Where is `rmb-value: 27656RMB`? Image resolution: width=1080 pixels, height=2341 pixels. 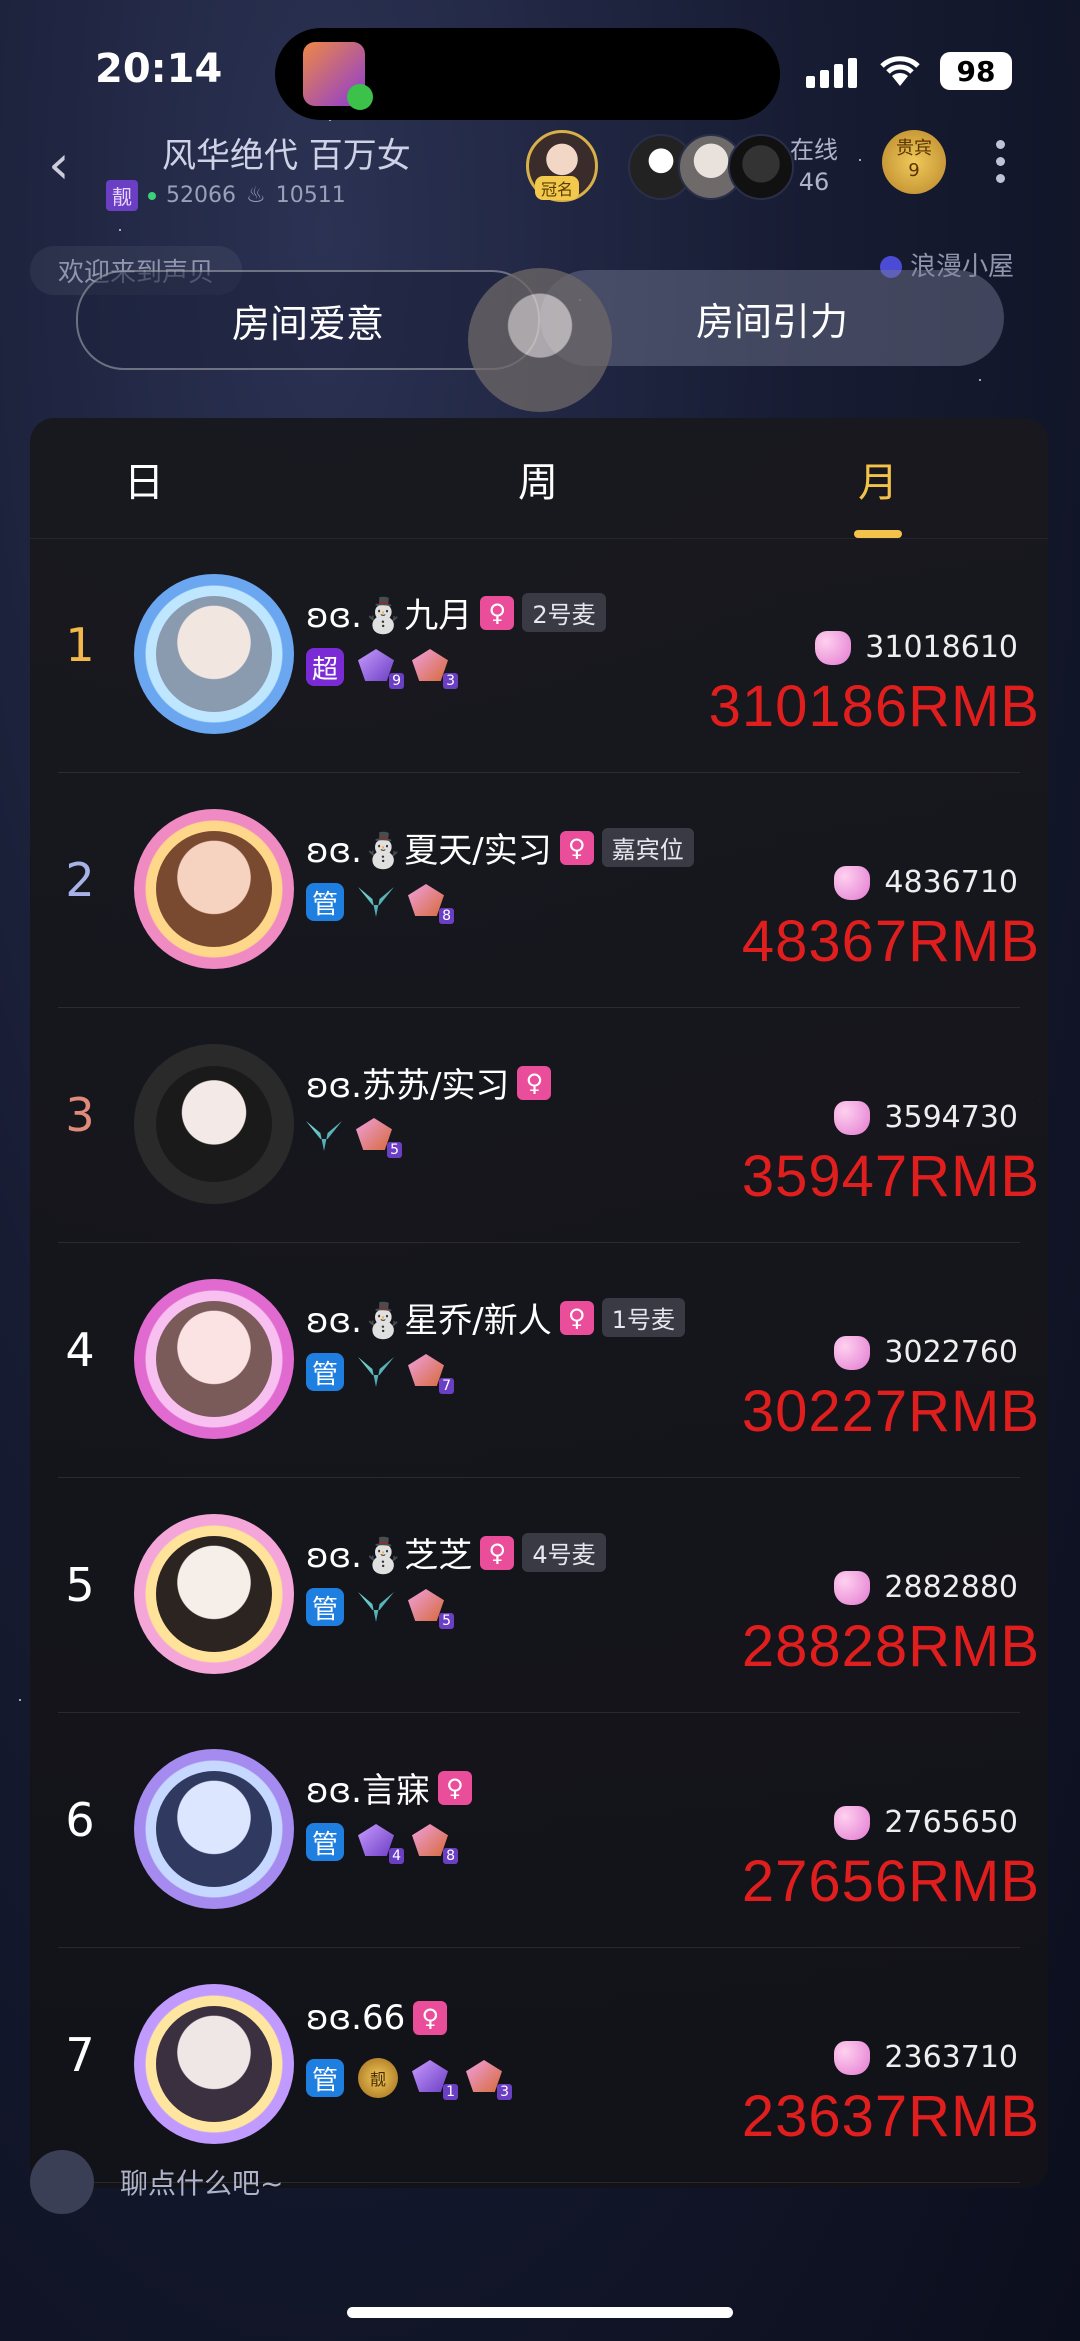
rmb-value: 27656RMB is located at coordinates (890, 1881).